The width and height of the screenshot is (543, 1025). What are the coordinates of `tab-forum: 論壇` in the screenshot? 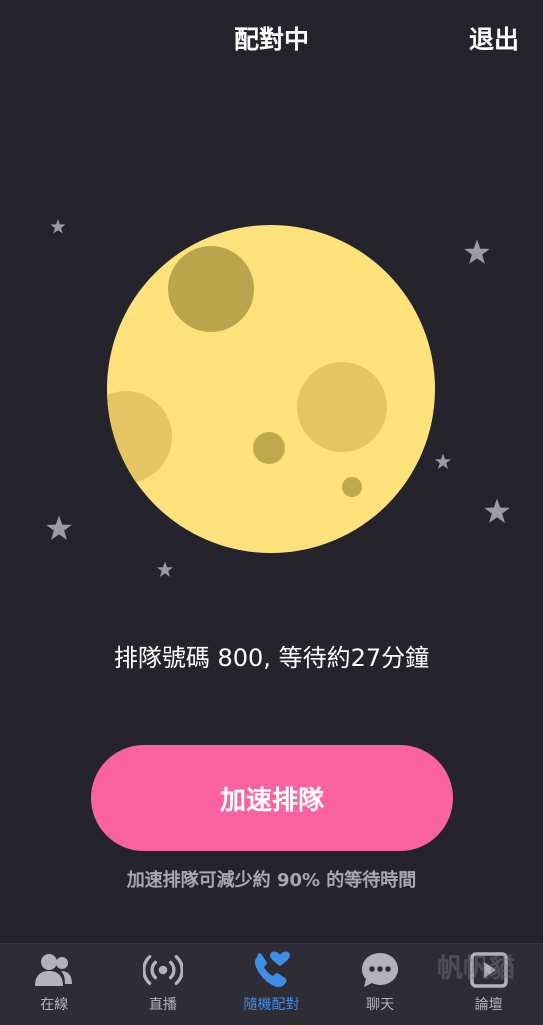 It's located at (488, 984).